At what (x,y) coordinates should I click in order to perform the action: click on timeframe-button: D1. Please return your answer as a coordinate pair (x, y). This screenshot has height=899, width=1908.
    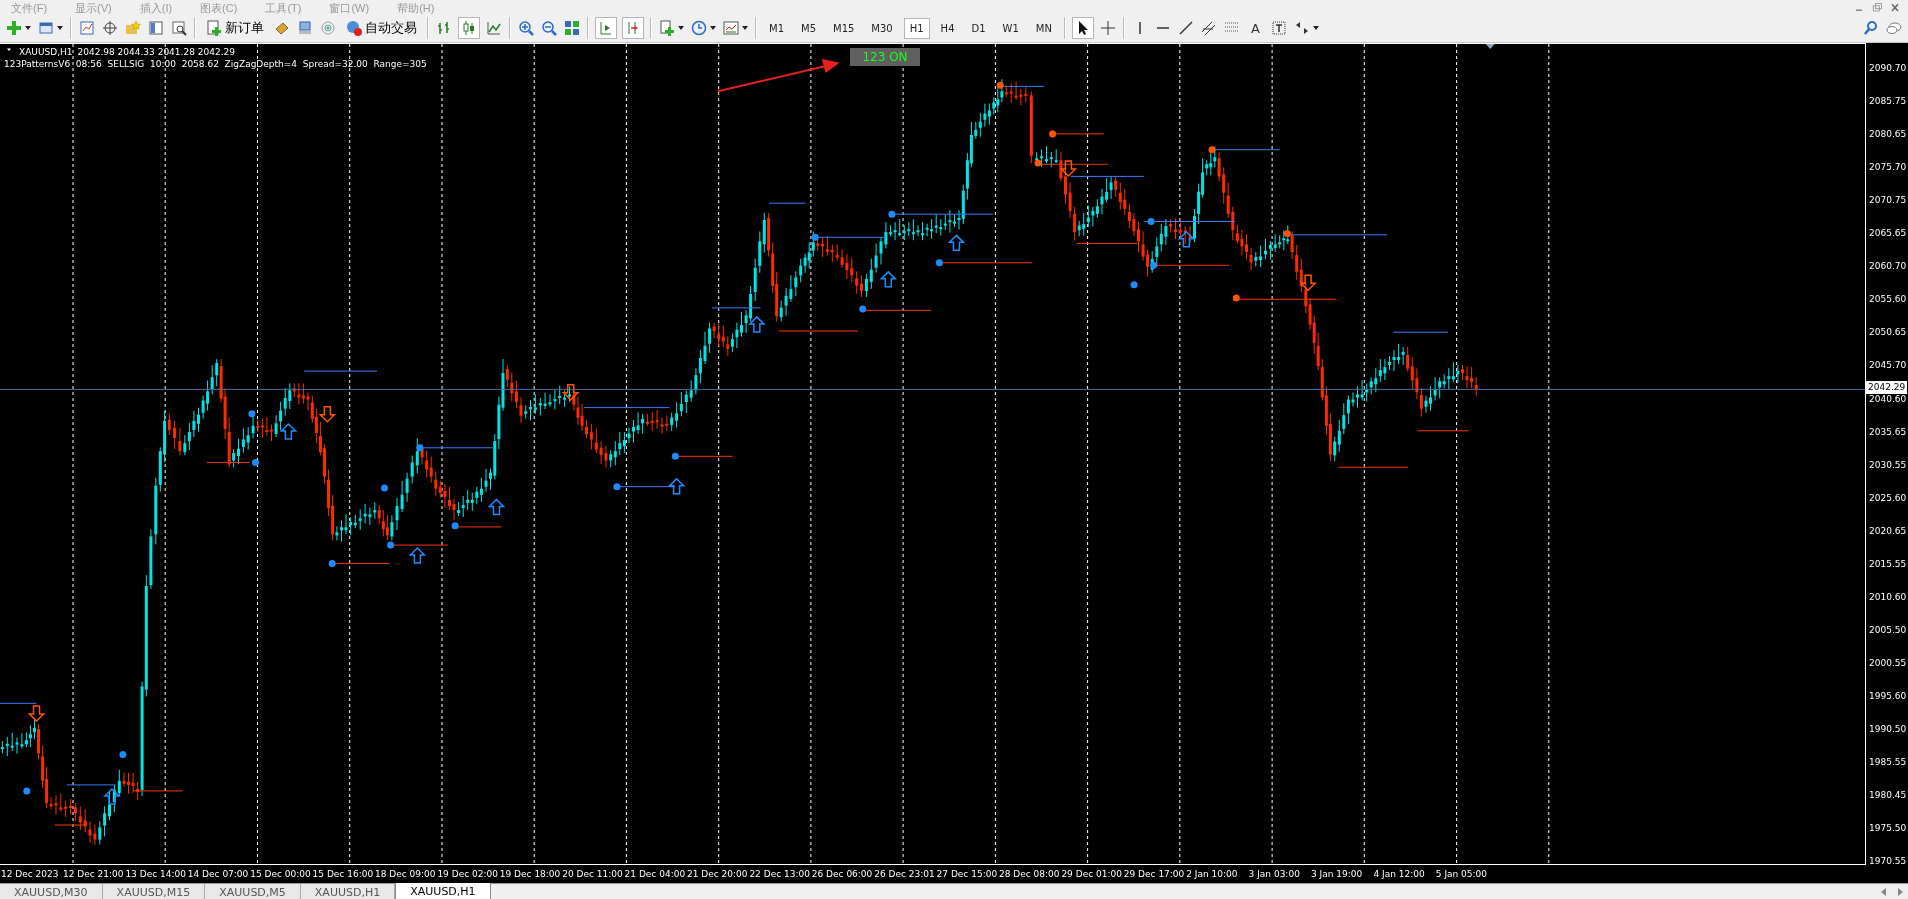
    Looking at the image, I should click on (978, 28).